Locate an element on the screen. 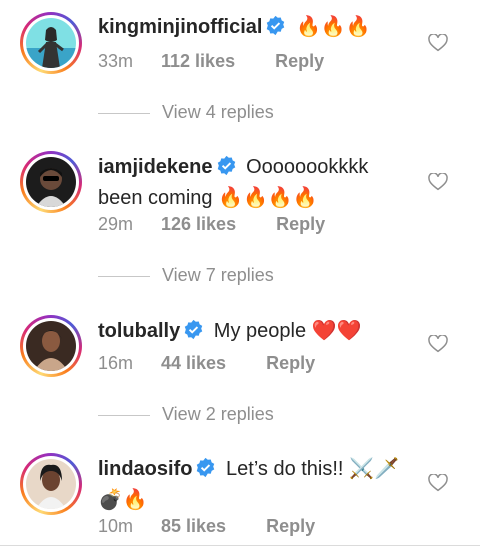  comment-likes: 112 likes is located at coordinates (198, 61).